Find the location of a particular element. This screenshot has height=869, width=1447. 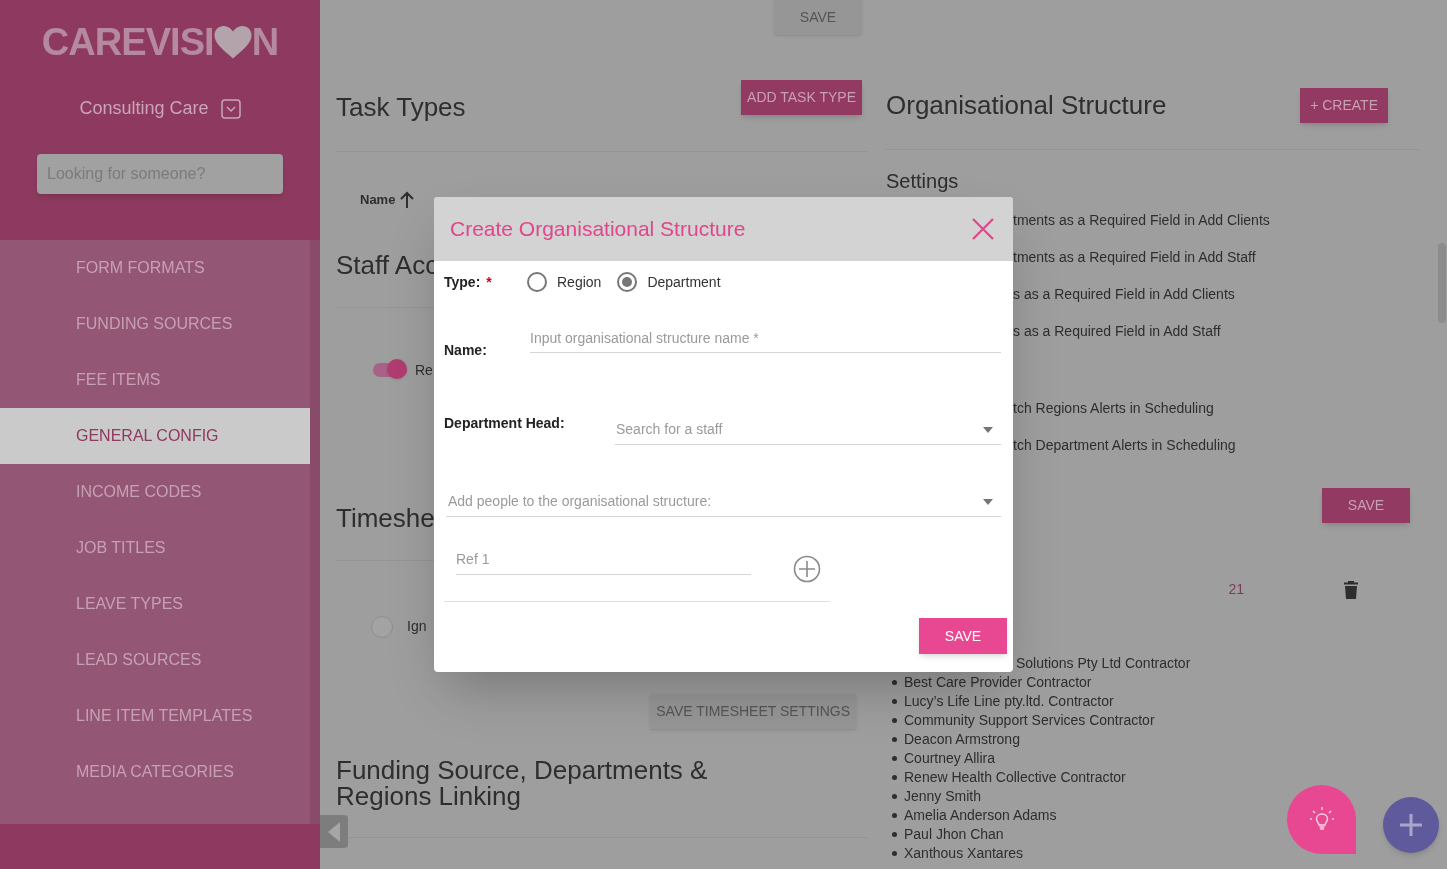

organisation-switcher: Consulting Care is located at coordinates (160, 108).